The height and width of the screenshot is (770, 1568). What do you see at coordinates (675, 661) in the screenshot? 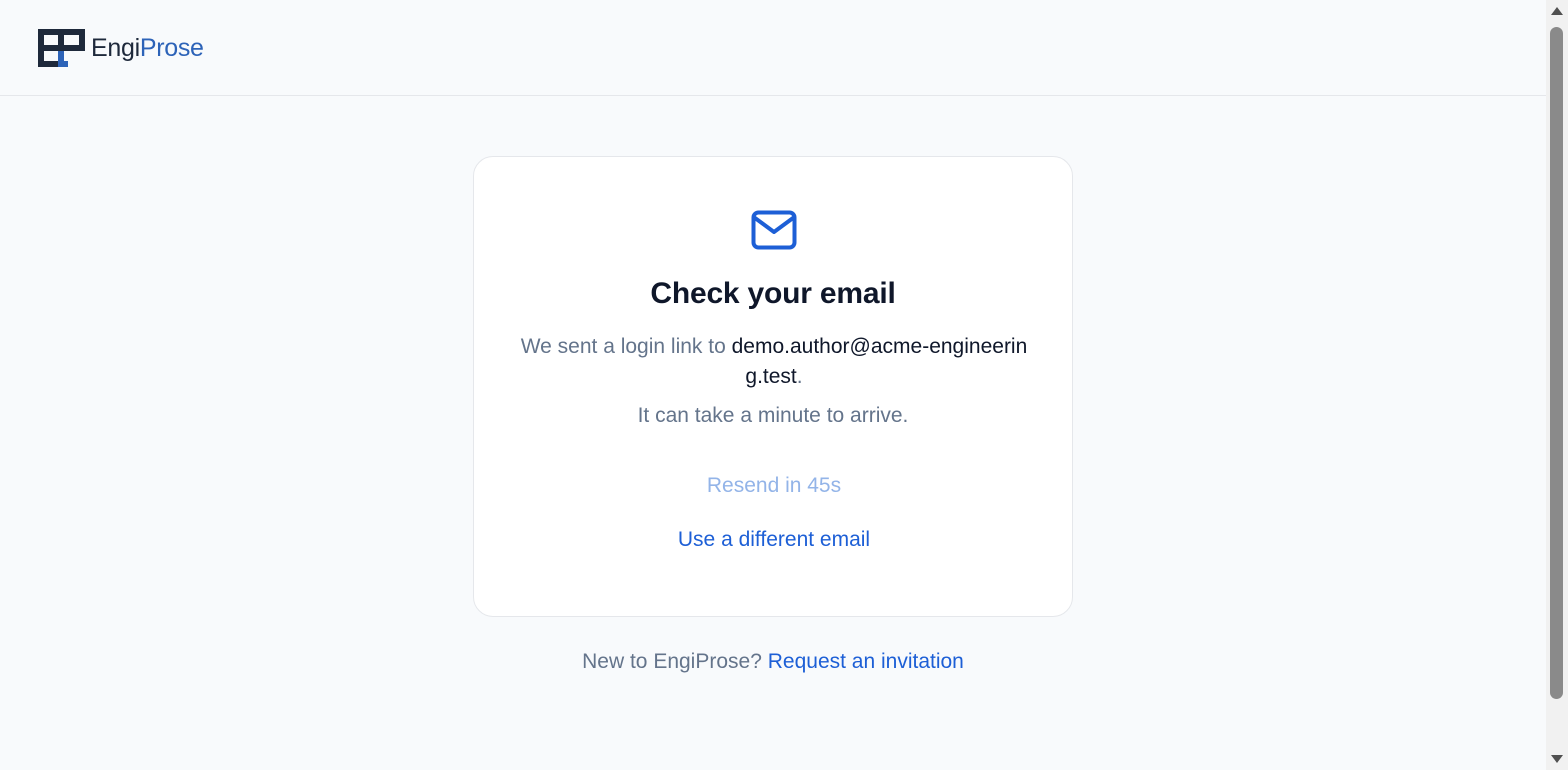
I see `signup-prompt-text: New to EngiProse?` at bounding box center [675, 661].